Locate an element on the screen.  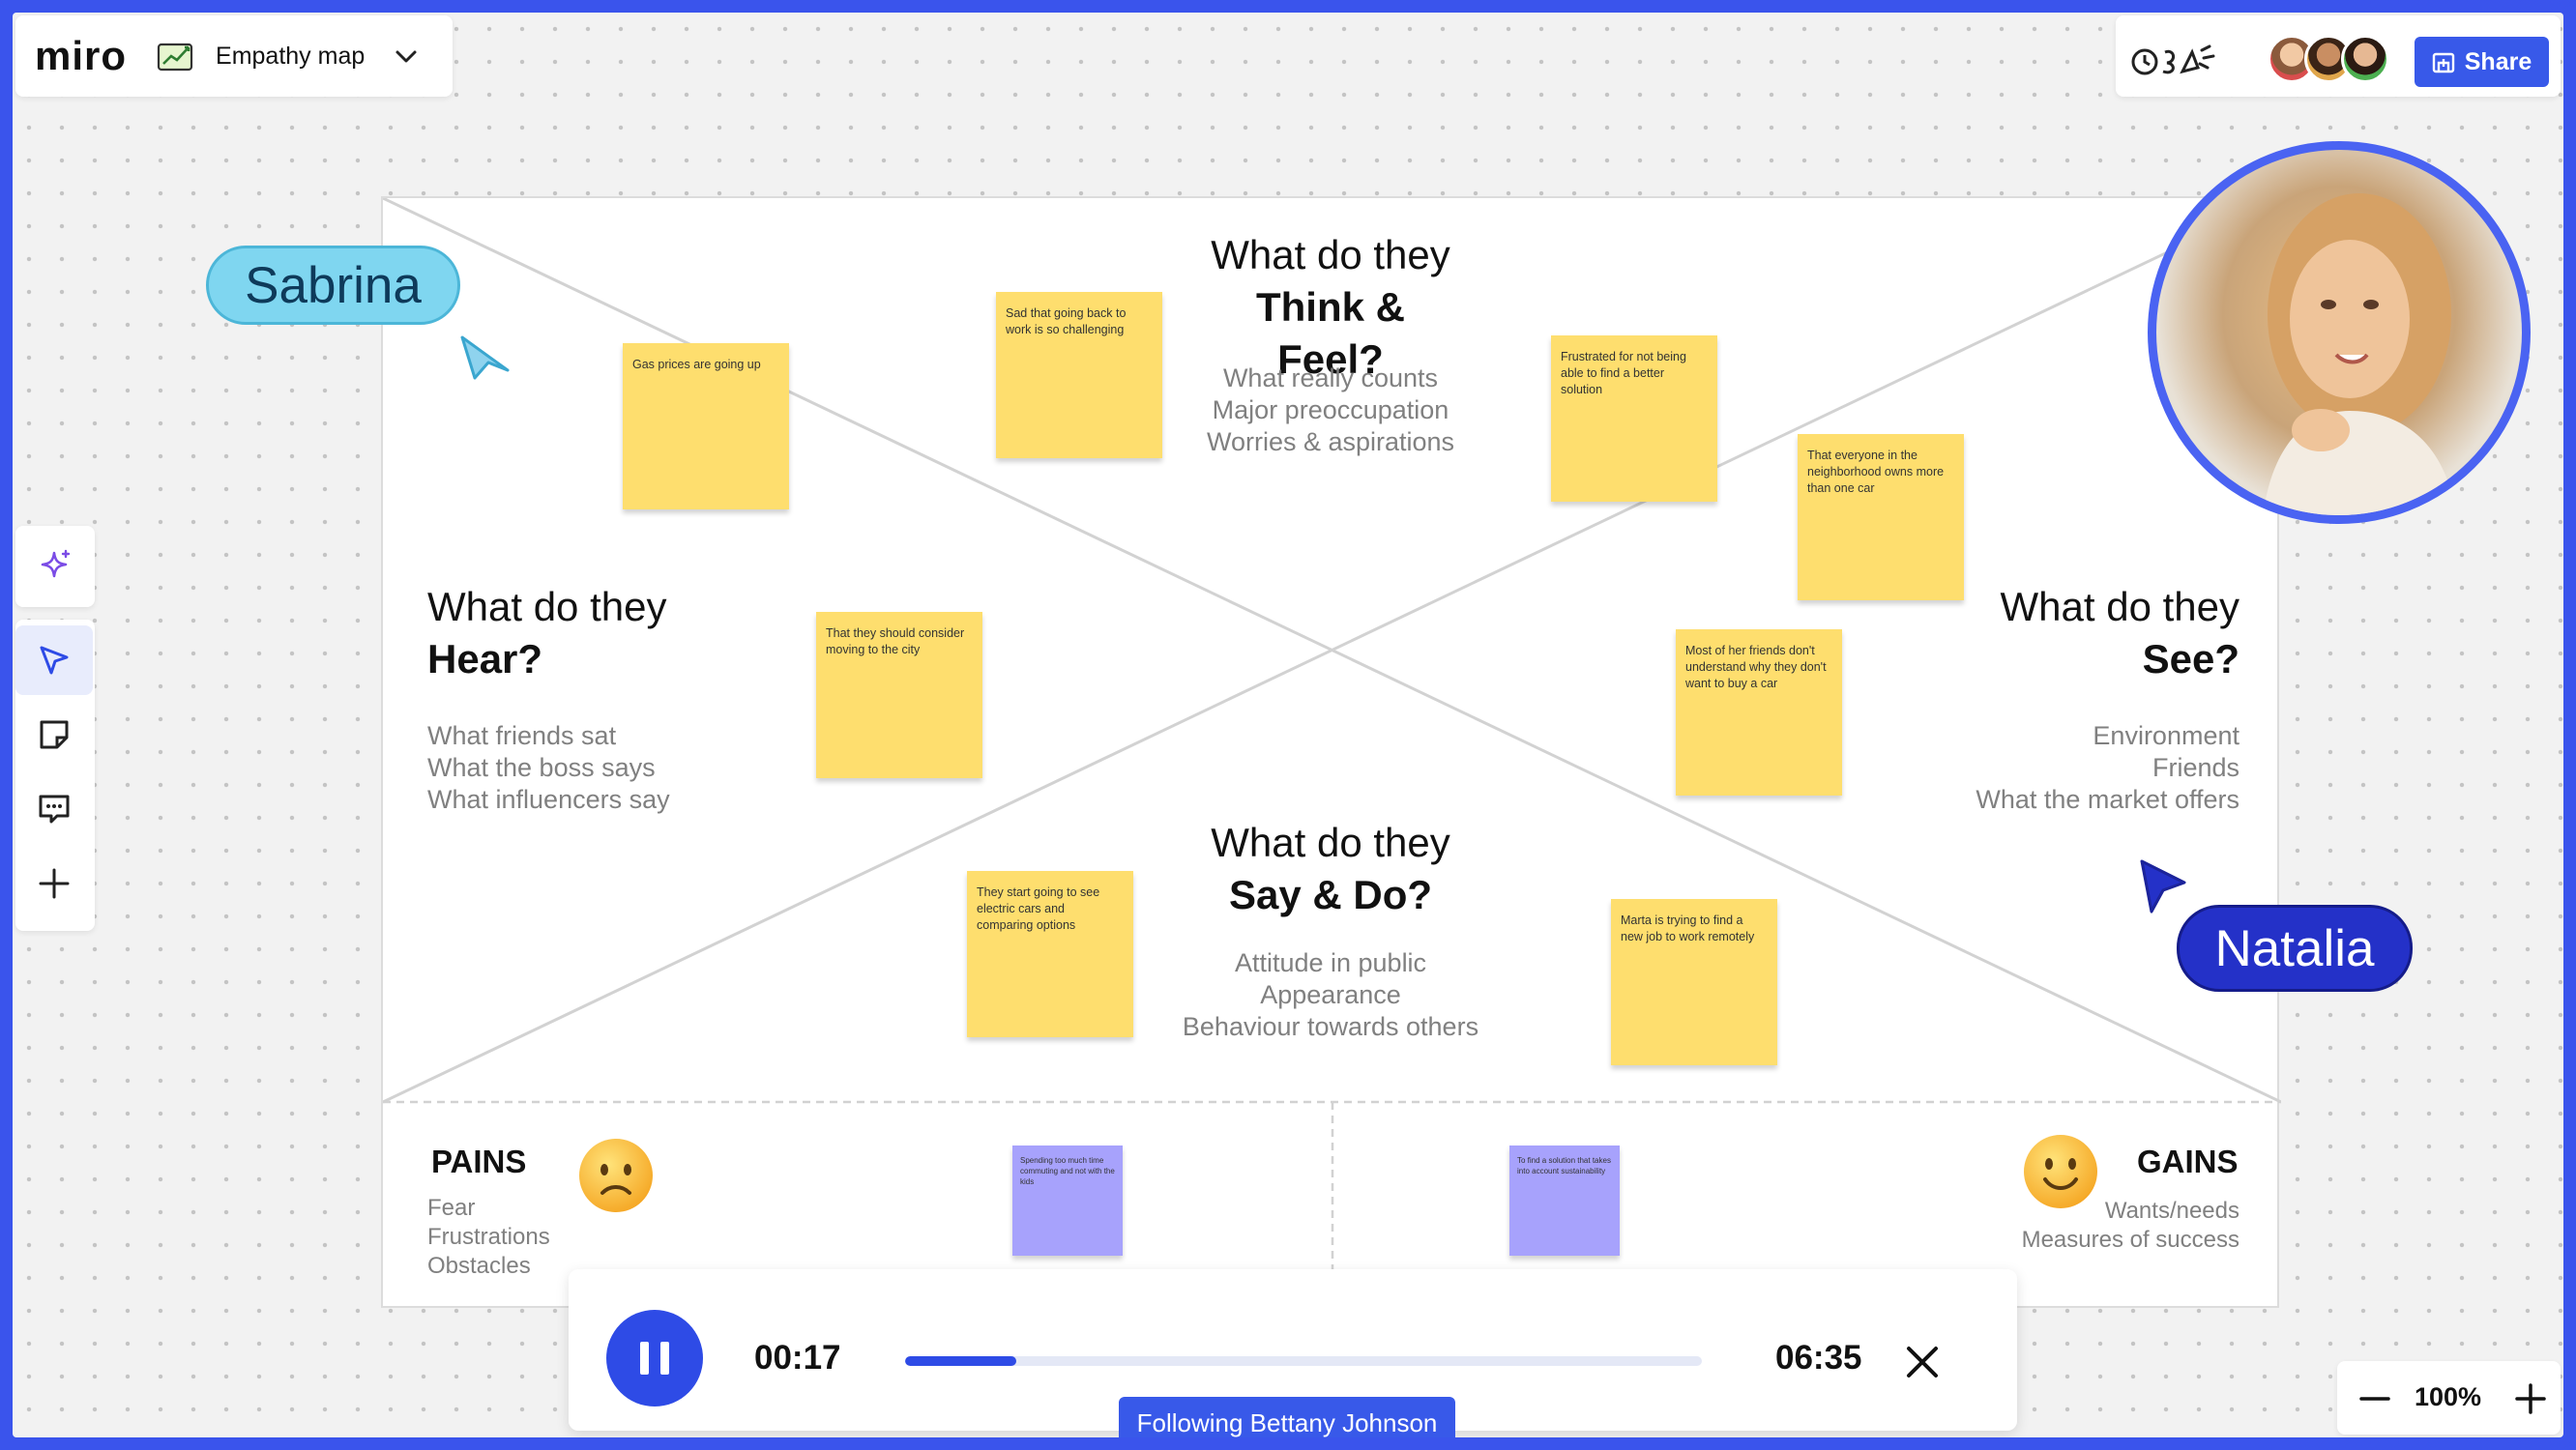
add-tool is located at coordinates (54, 884).